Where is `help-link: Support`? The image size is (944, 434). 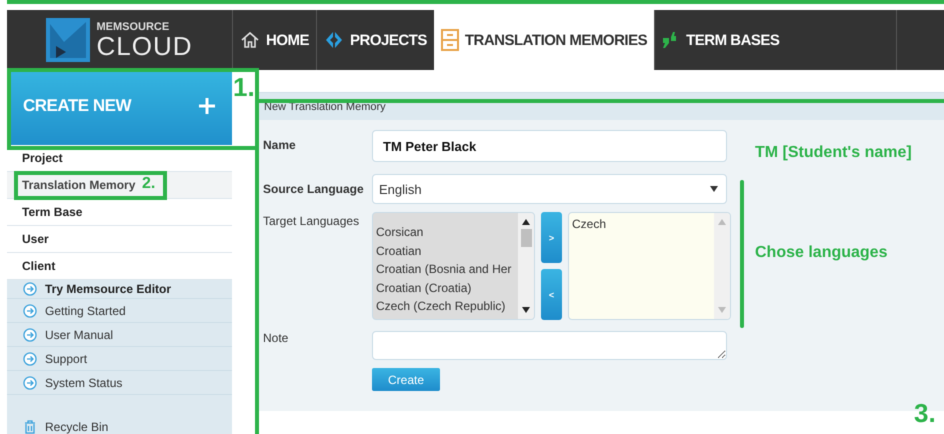
help-link: Support is located at coordinates (119, 359).